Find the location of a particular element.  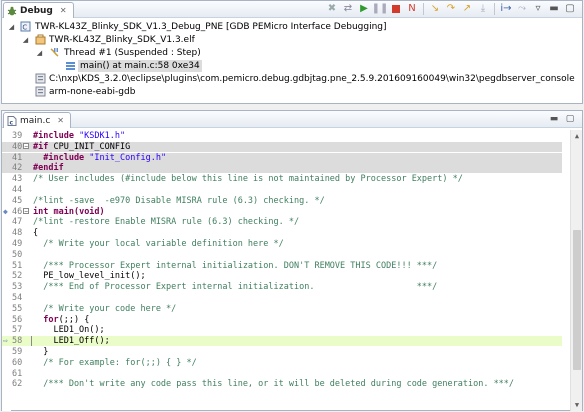

drop-to-frame-icon: ⤓ is located at coordinates (483, 9).